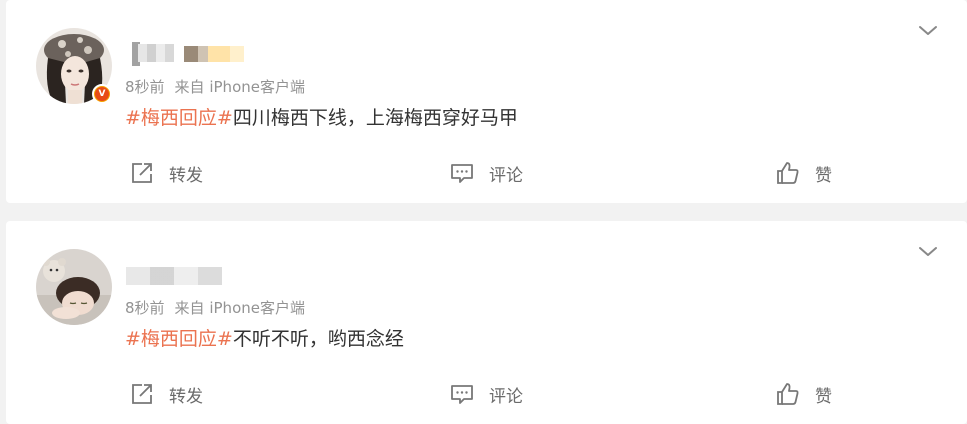 The width and height of the screenshot is (967, 424). Describe the element at coordinates (74, 287) in the screenshot. I see `avatar` at that location.